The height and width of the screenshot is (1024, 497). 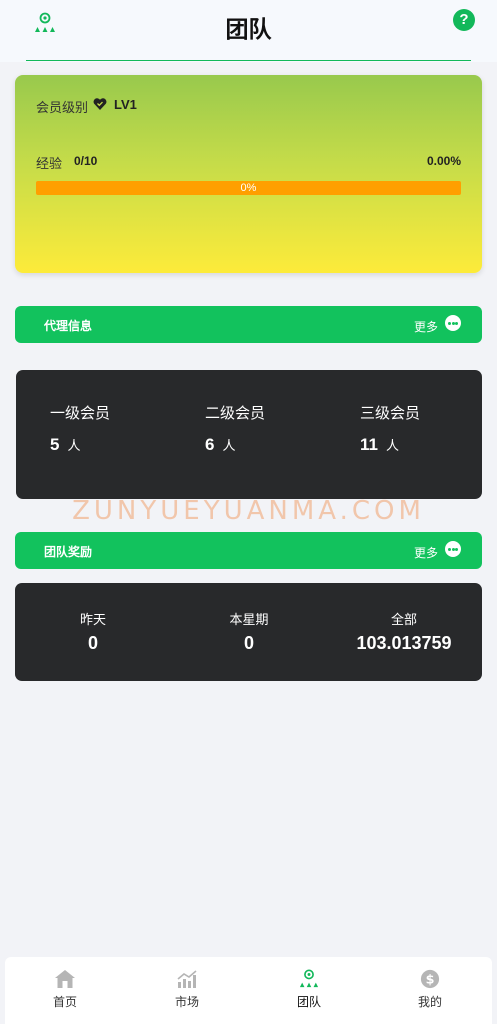 I want to click on reward-value: 103.013759, so click(x=404, y=643).